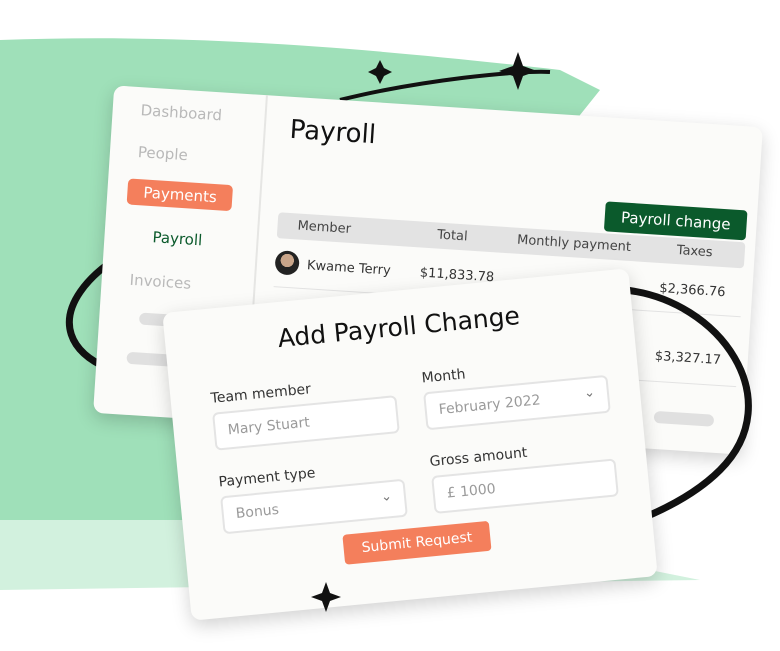 This screenshot has height=651, width=780. Describe the element at coordinates (452, 236) in the screenshot. I see `column-total: Total` at that location.